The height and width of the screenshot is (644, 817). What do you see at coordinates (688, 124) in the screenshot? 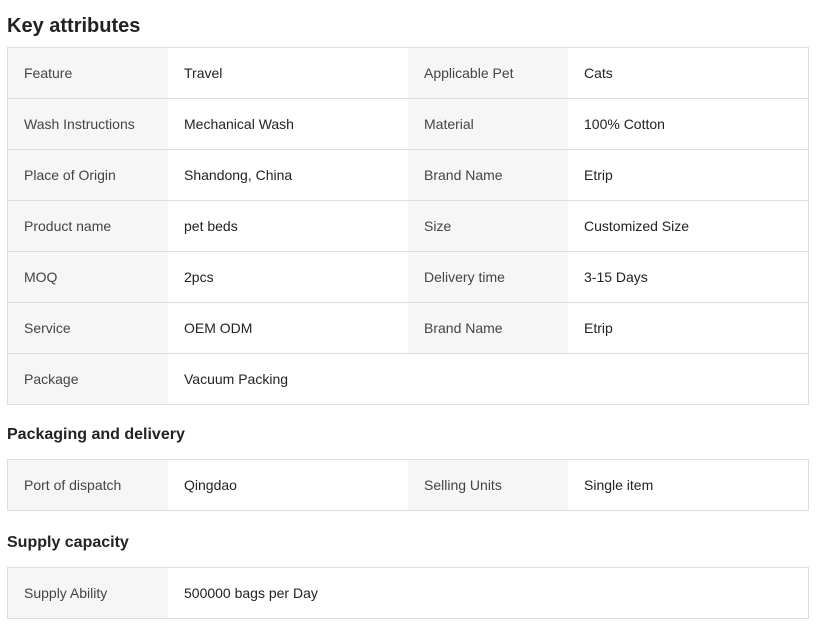
I see `attribute-value: 100% Cotton` at bounding box center [688, 124].